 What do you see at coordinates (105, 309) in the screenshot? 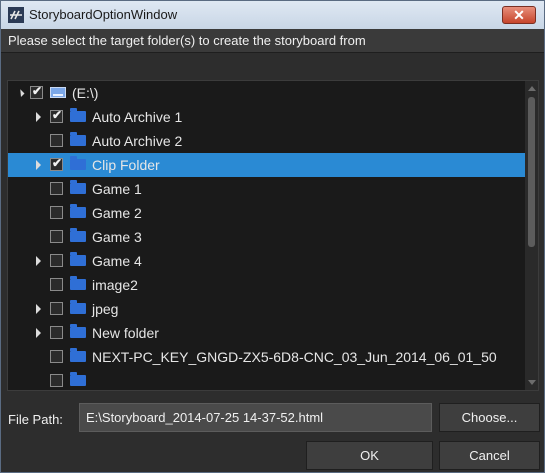
I see `tree-row-label: jpeg` at bounding box center [105, 309].